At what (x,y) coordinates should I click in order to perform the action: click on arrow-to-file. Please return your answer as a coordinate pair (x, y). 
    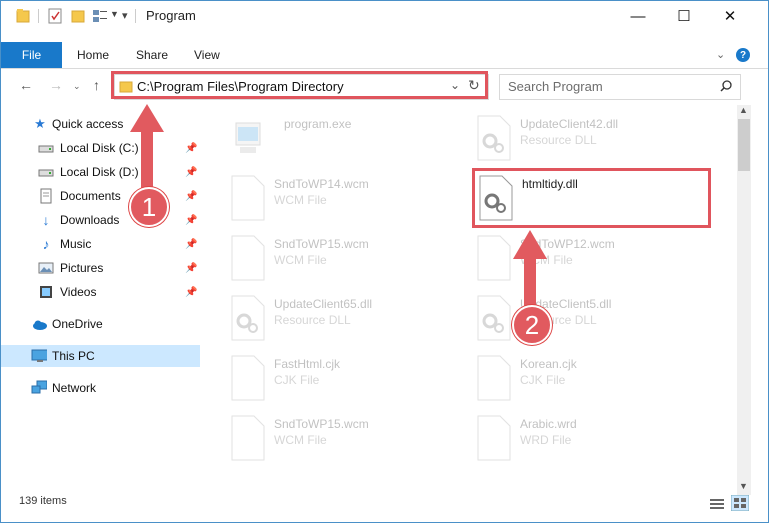
    Looking at the image, I should click on (530, 271).